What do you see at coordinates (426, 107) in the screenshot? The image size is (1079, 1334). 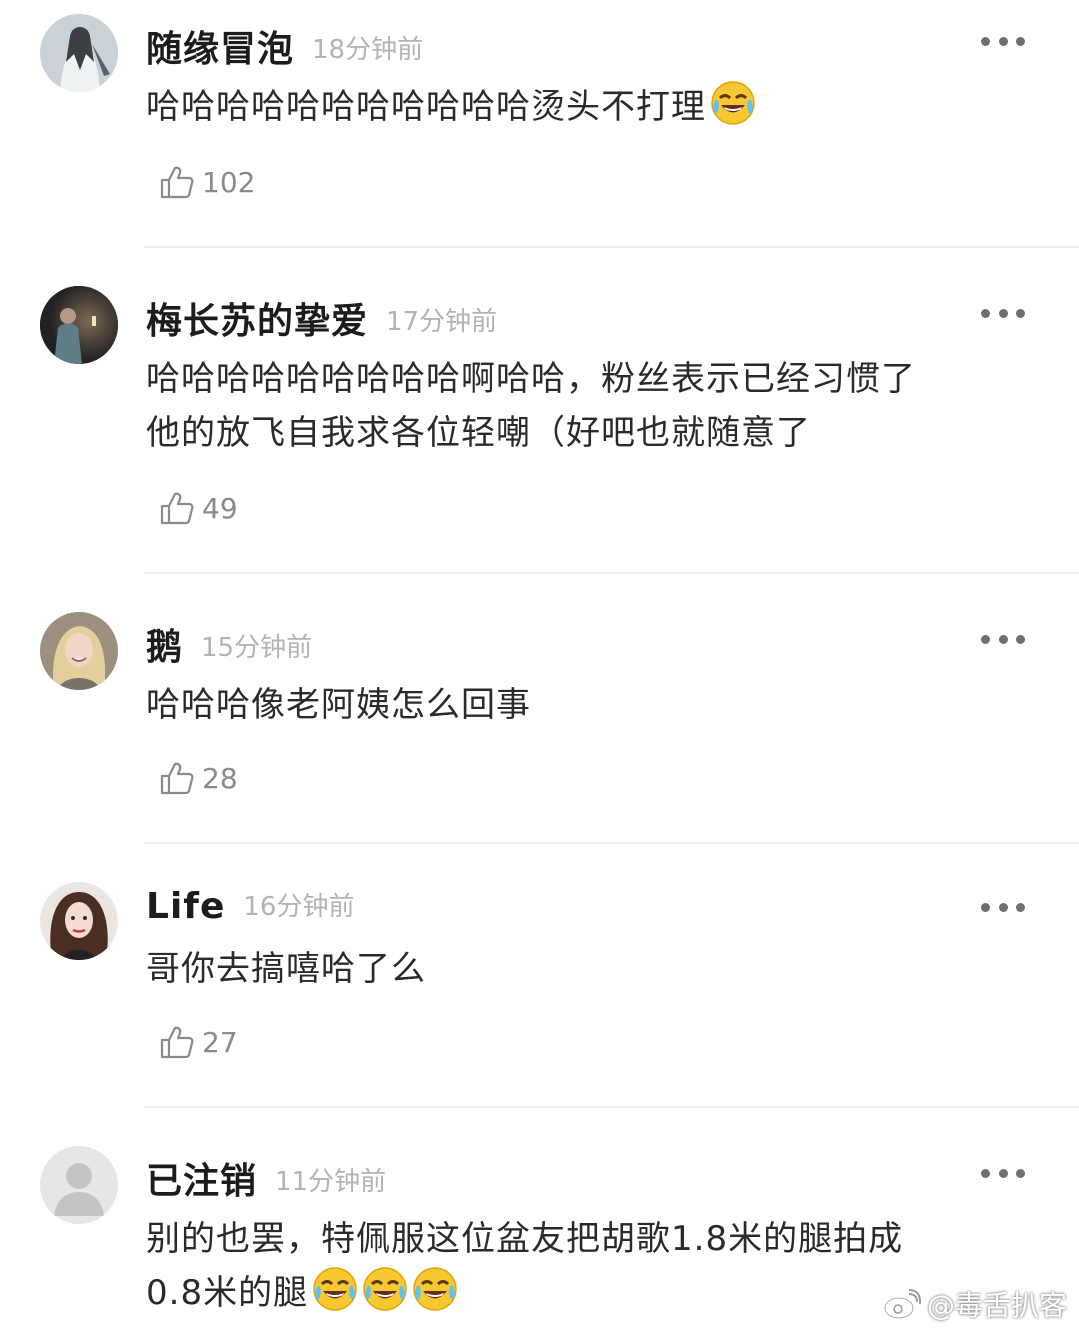 I see `comment-text-line: 哈哈哈哈哈哈哈哈哈哈哈烫头不打理` at bounding box center [426, 107].